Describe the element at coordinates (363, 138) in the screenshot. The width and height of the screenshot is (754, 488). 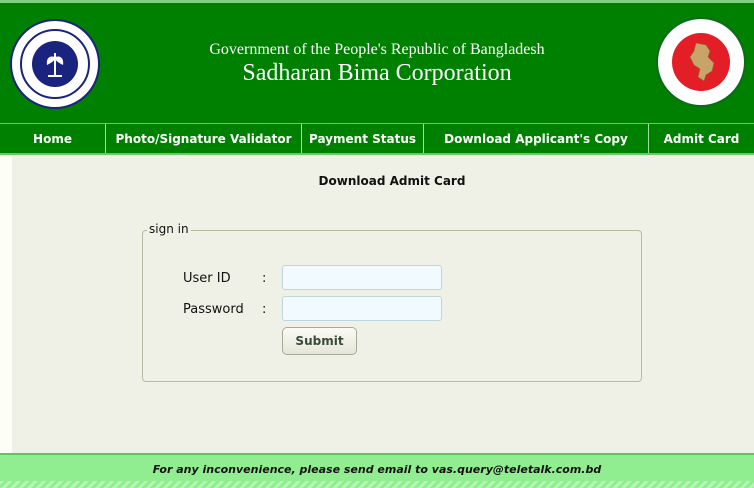
I see `nav-payment-status: Payment Status` at that location.